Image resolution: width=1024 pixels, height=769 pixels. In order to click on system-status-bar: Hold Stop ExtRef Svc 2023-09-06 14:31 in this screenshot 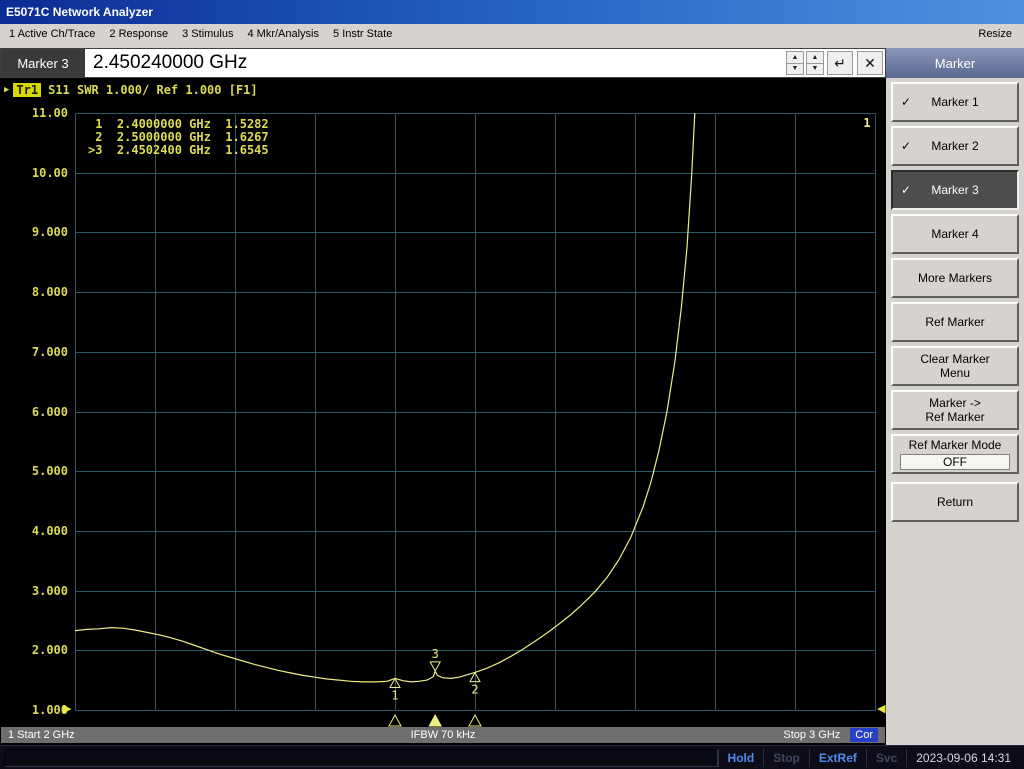, I will do `click(512, 757)`.